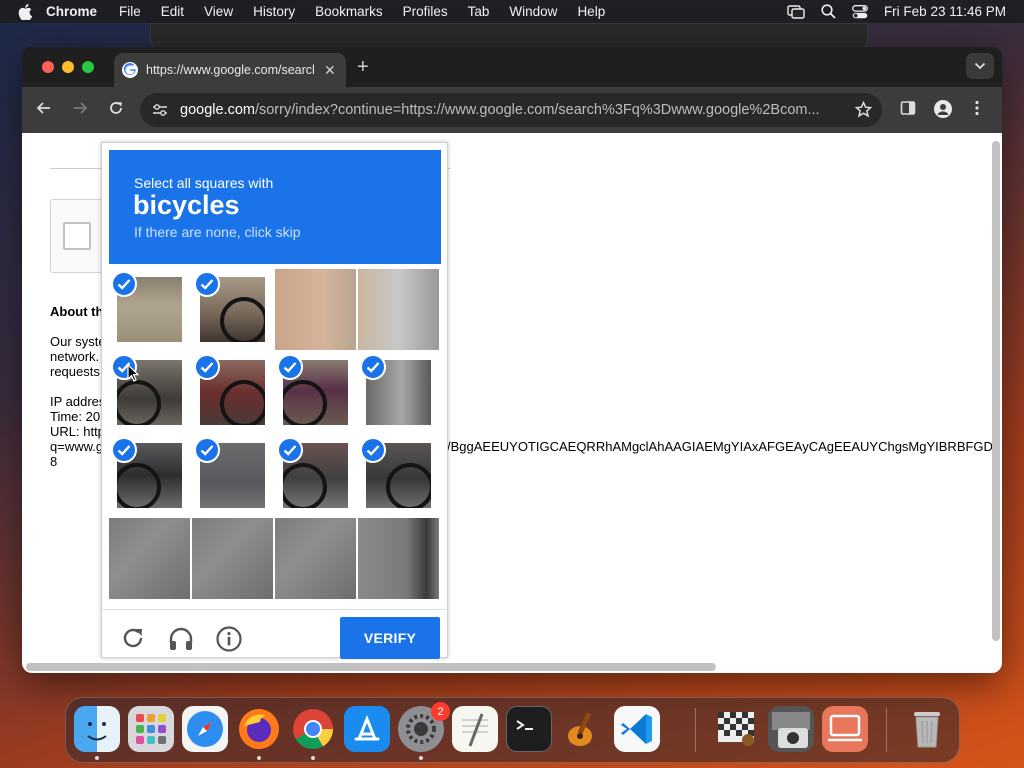 The height and width of the screenshot is (768, 1024). Describe the element at coordinates (863, 109) in the screenshot. I see `bookmark-star-icon` at that location.